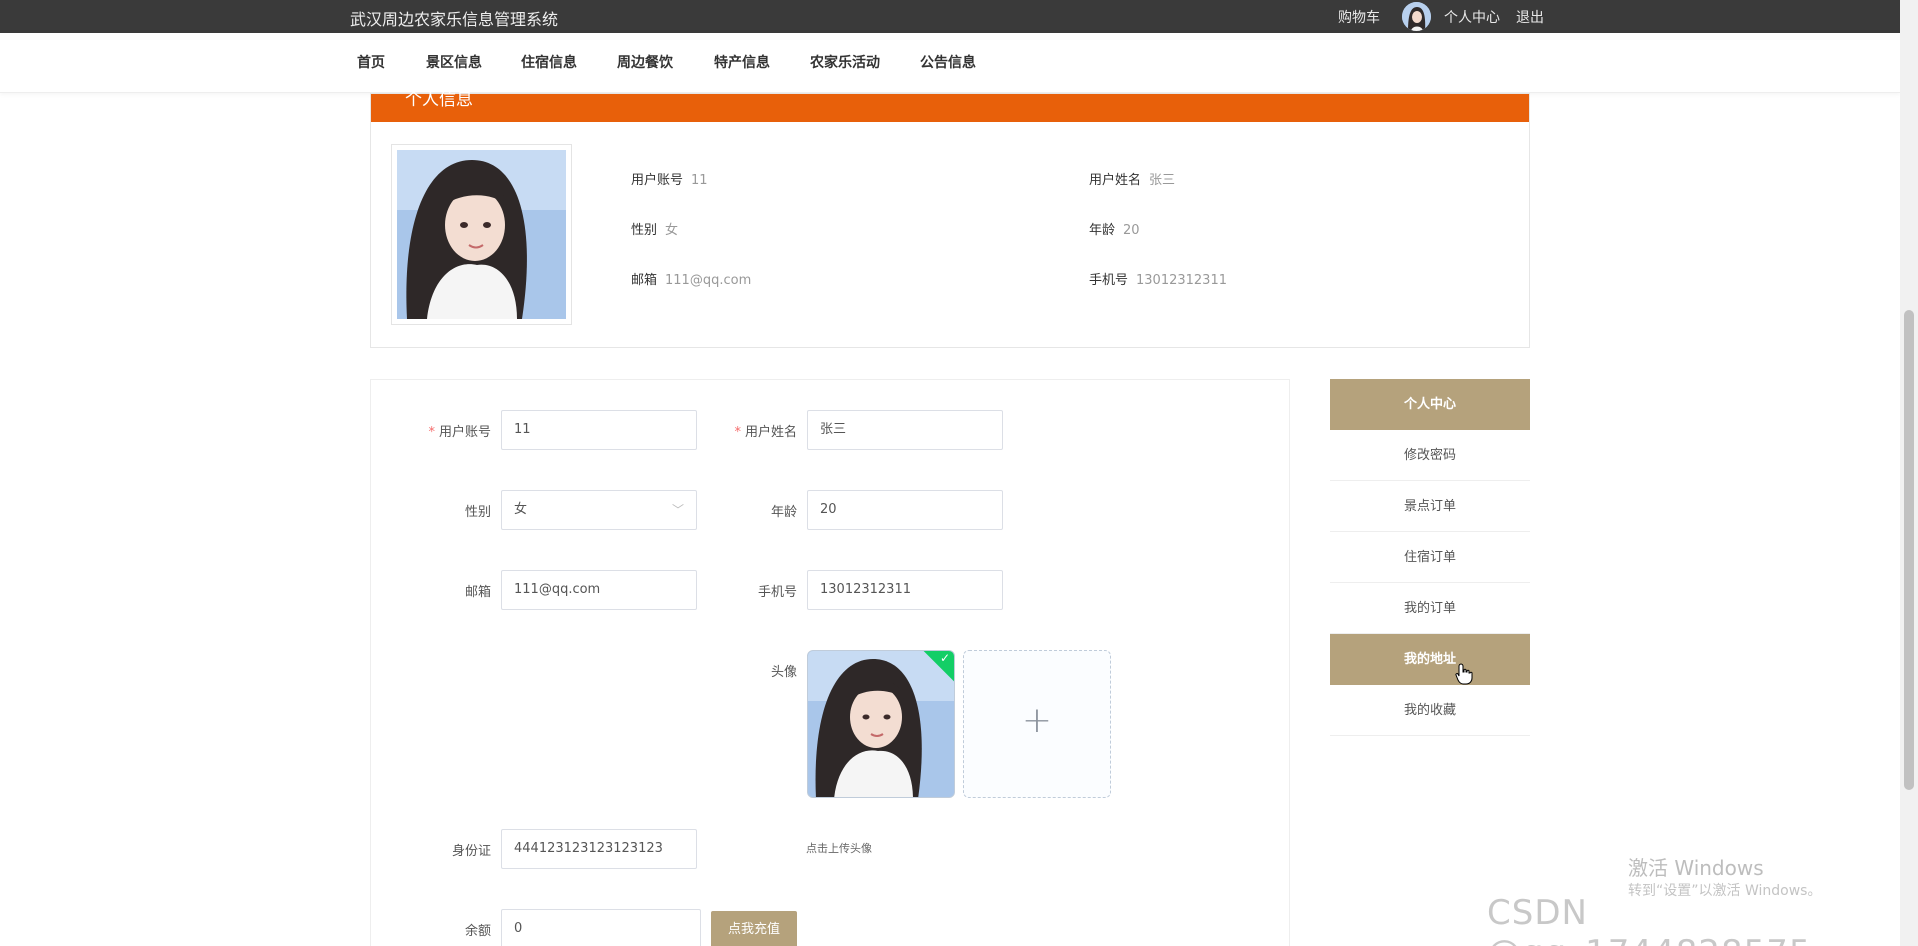 The height and width of the screenshot is (946, 1918). What do you see at coordinates (439, 100) in the screenshot?
I see `profile-card-title: 个人信息` at bounding box center [439, 100].